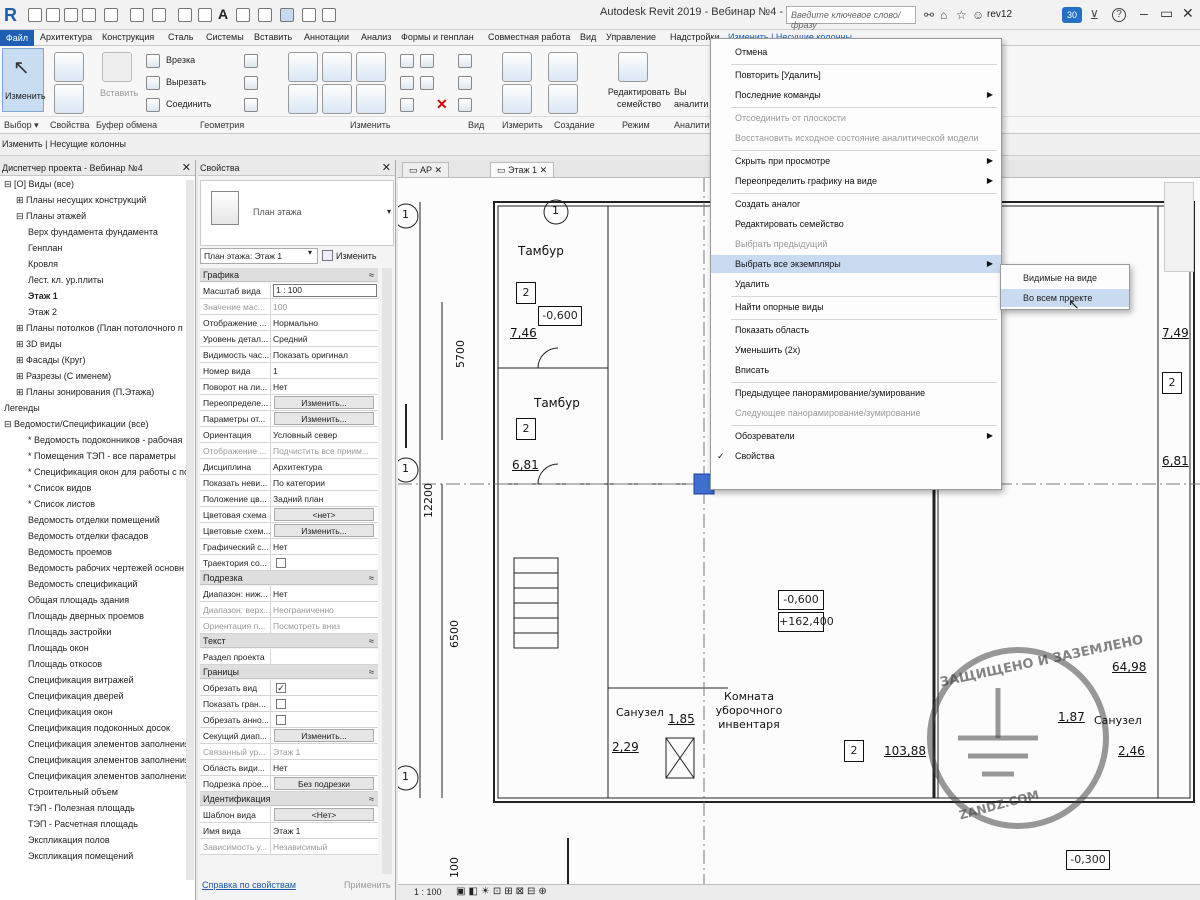 Image resolution: width=1200 pixels, height=900 pixels. Describe the element at coordinates (63, 376) in the screenshot. I see `browser-item: ⊞ Разрезы (С именем)` at that location.